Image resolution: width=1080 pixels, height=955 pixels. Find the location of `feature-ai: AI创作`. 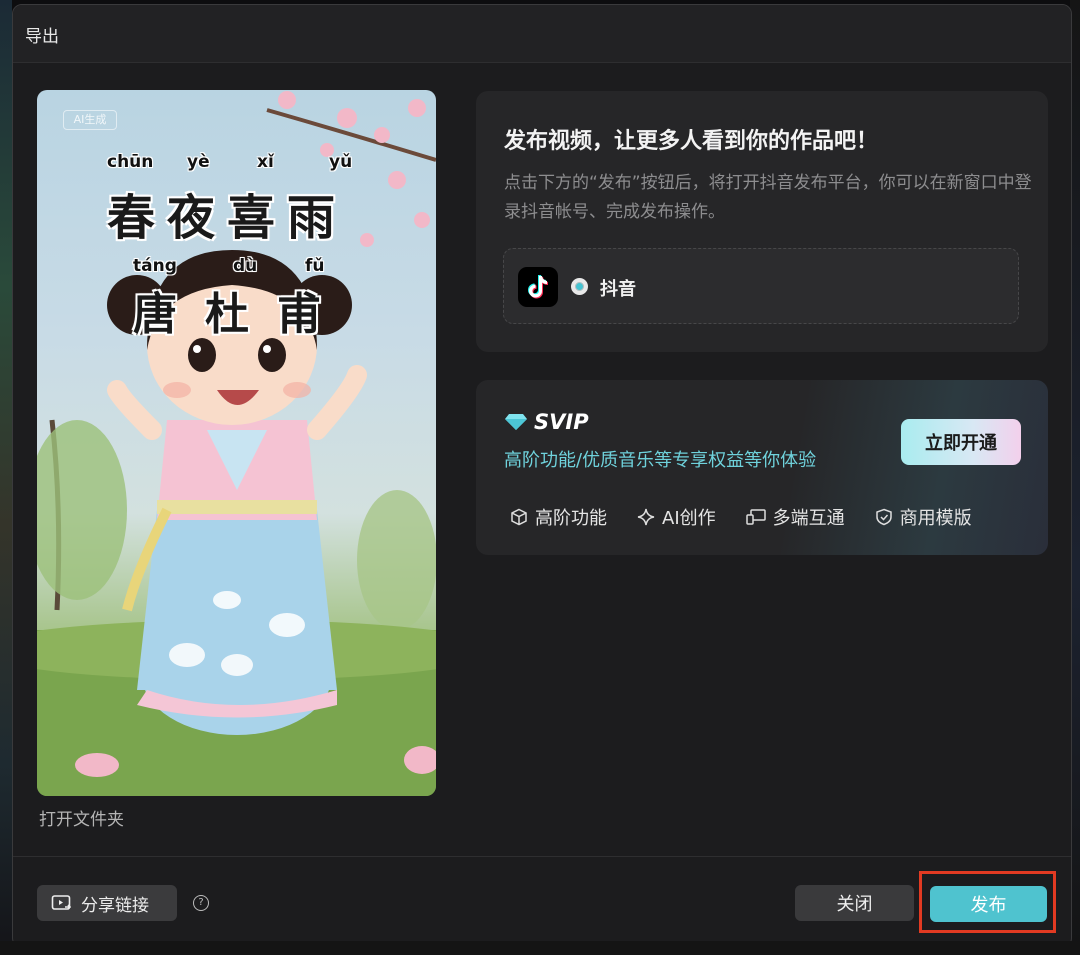

feature-ai: AI创作 is located at coordinates (676, 517).